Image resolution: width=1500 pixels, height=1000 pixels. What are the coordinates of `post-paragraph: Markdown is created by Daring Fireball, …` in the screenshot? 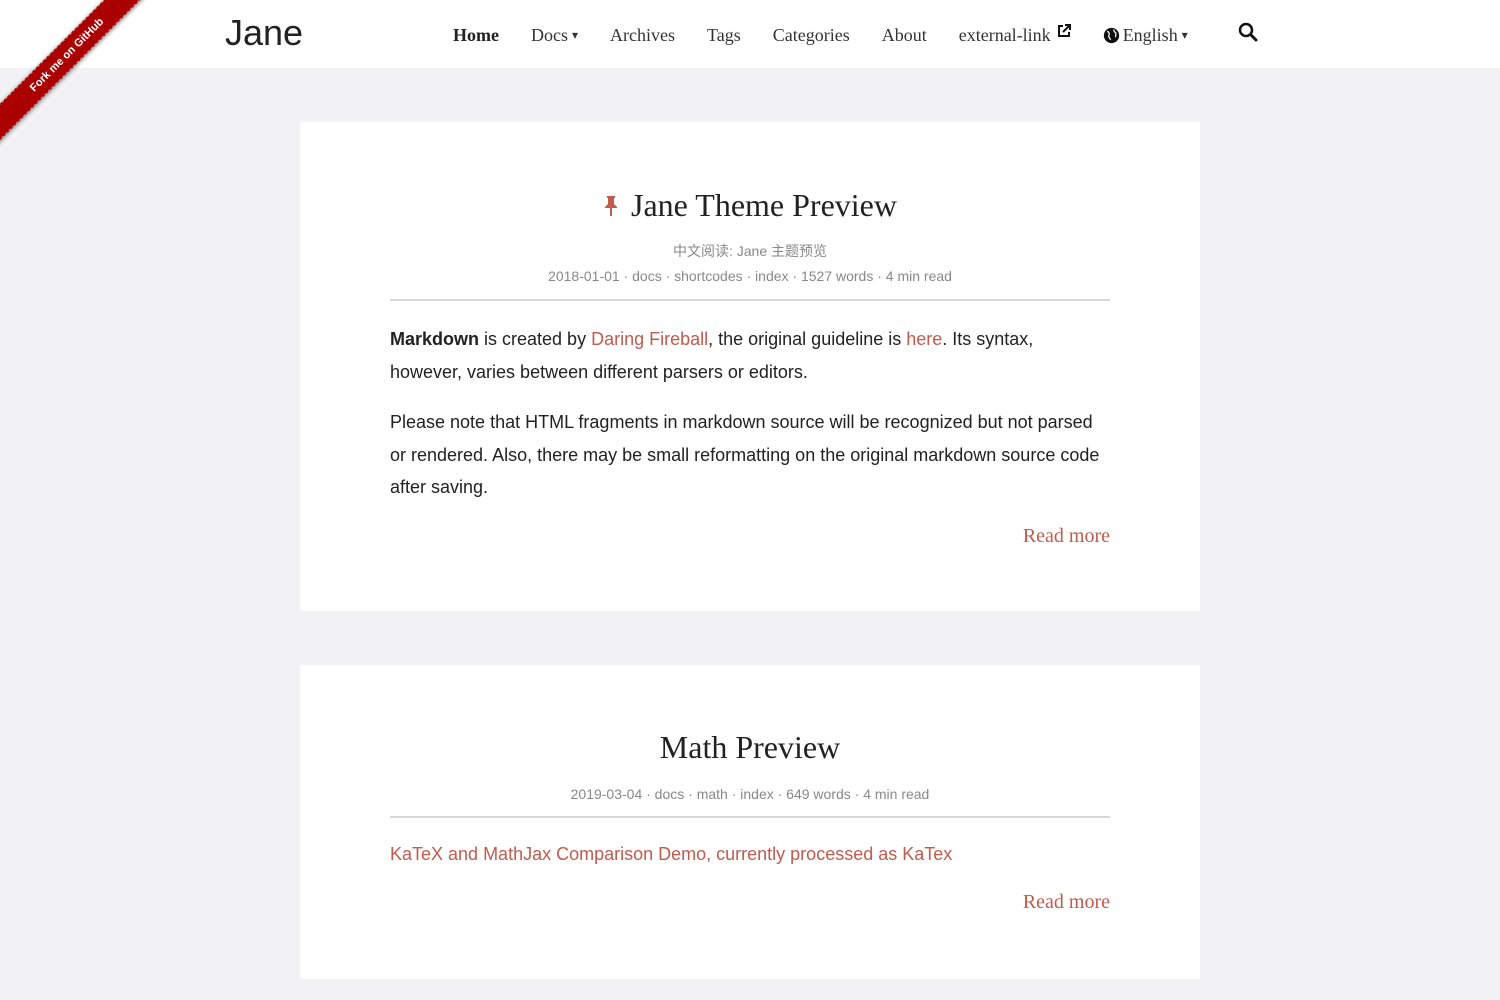 It's located at (750, 355).